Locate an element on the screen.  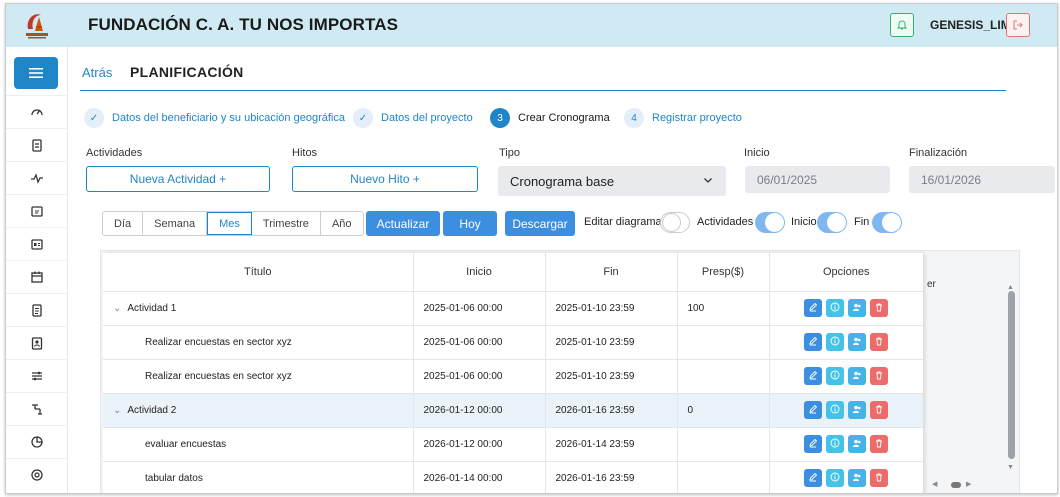
notifications-button is located at coordinates (902, 25).